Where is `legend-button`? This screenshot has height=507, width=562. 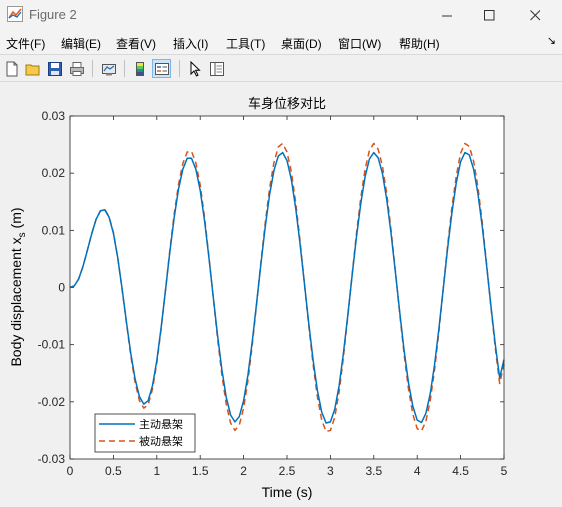 legend-button is located at coordinates (161, 68).